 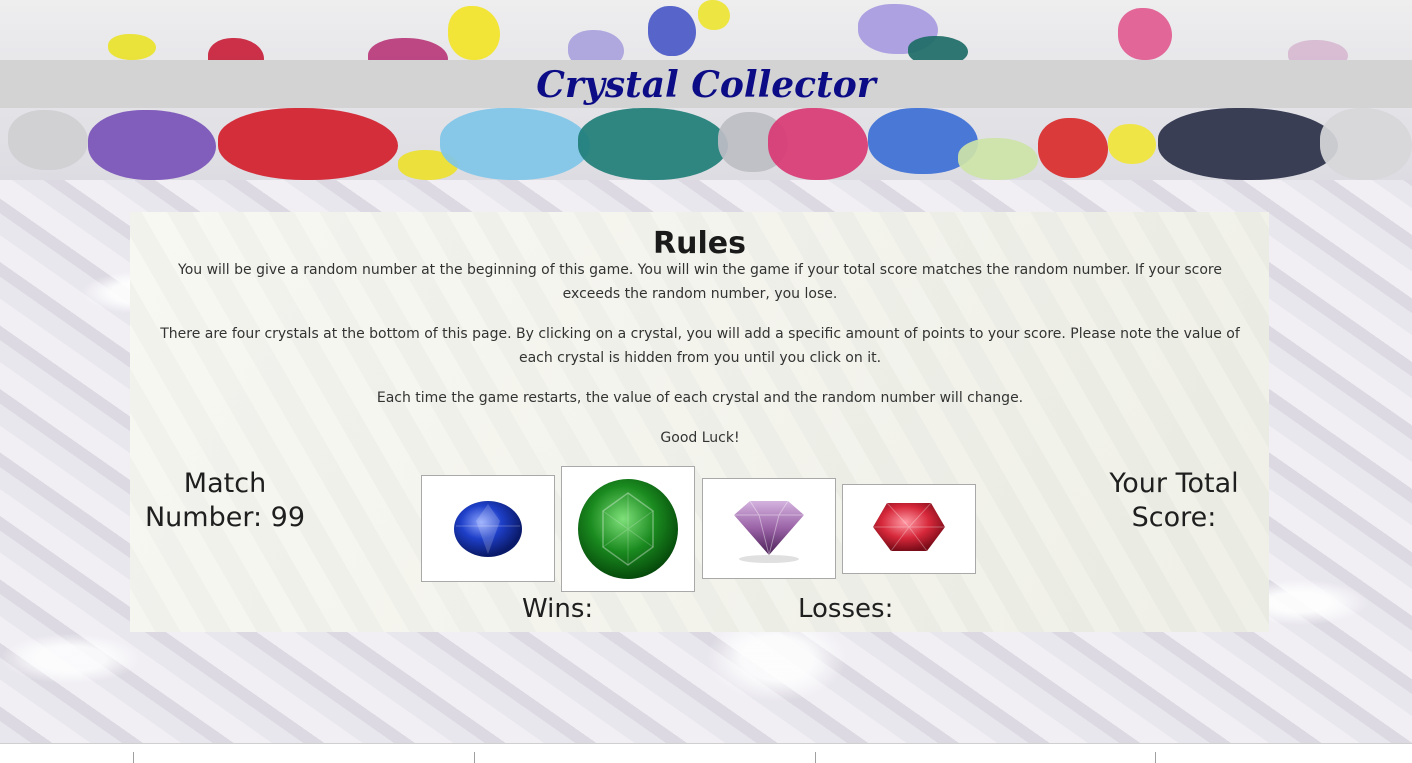 I want to click on crystal-button-purple, so click(x=769, y=528).